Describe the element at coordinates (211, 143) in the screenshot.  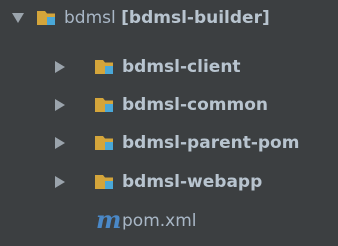
I see `tree-item-label: bdmsl-parent-pom` at that location.